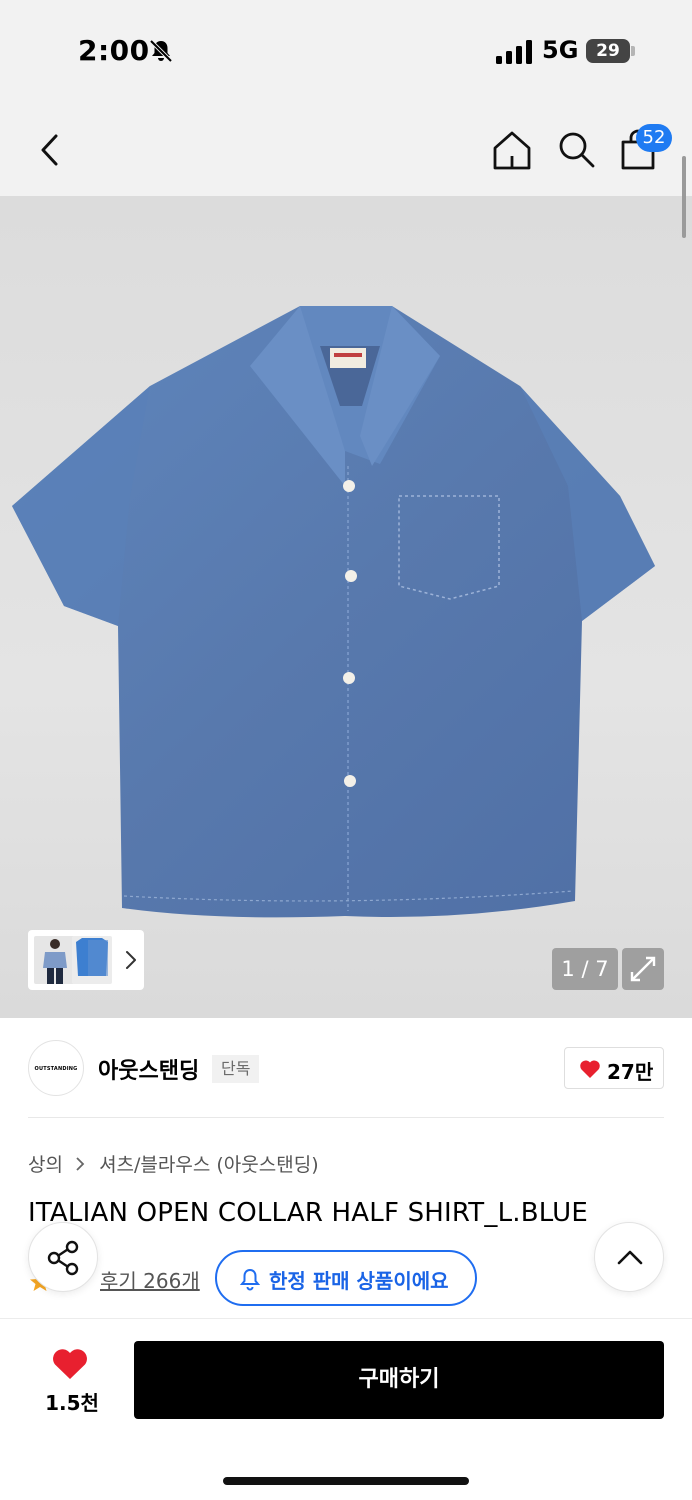 This screenshot has width=692, height=1500. I want to click on signal-icon, so click(514, 52).